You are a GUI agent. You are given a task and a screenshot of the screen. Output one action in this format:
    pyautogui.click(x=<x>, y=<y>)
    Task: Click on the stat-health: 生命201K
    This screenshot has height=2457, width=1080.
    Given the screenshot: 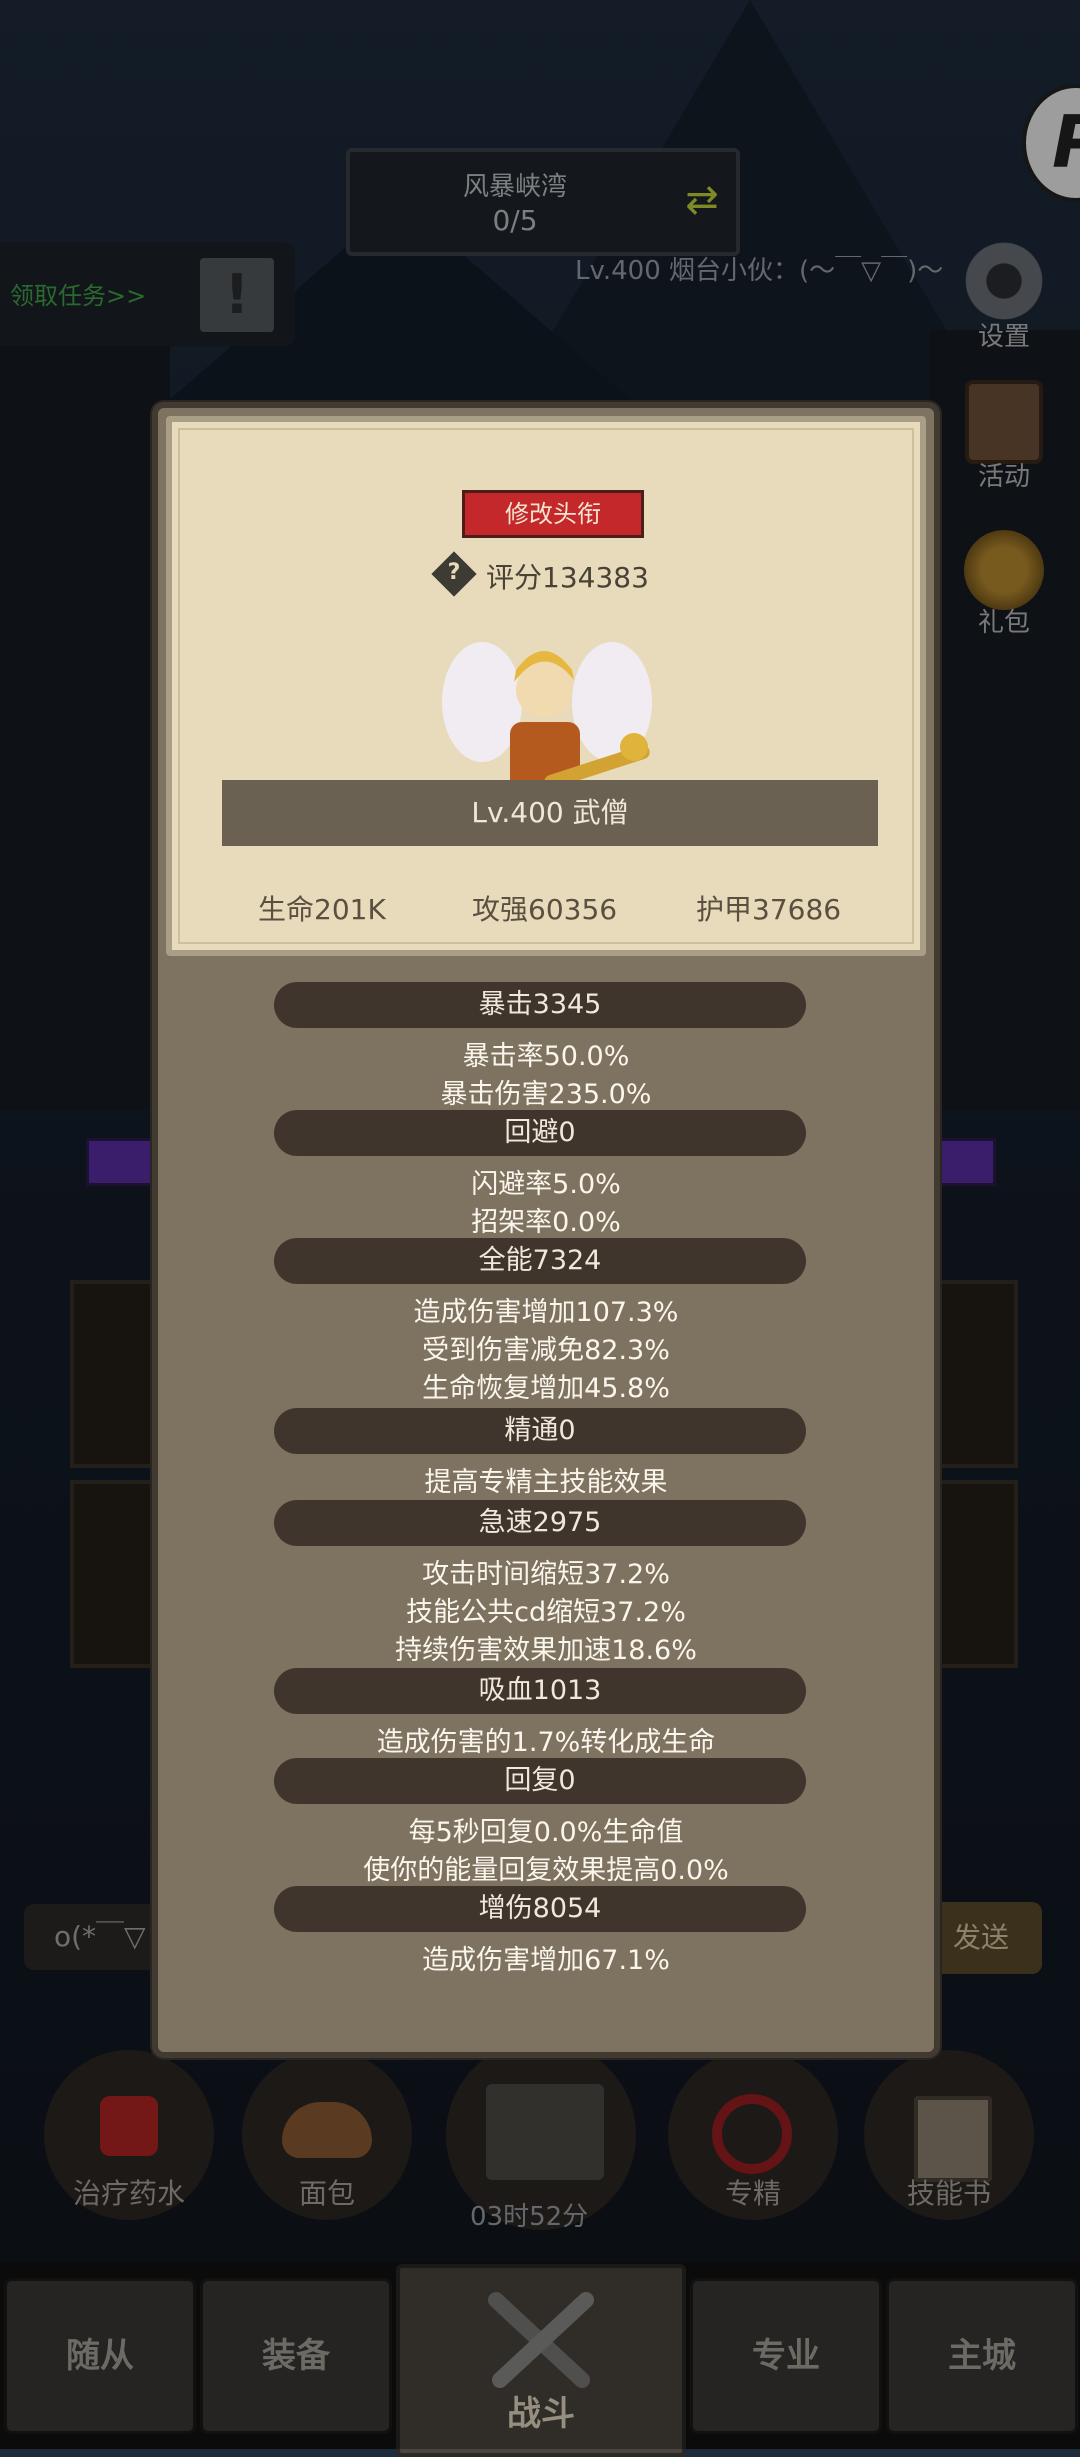 What is the action you would take?
    pyautogui.click(x=322, y=909)
    